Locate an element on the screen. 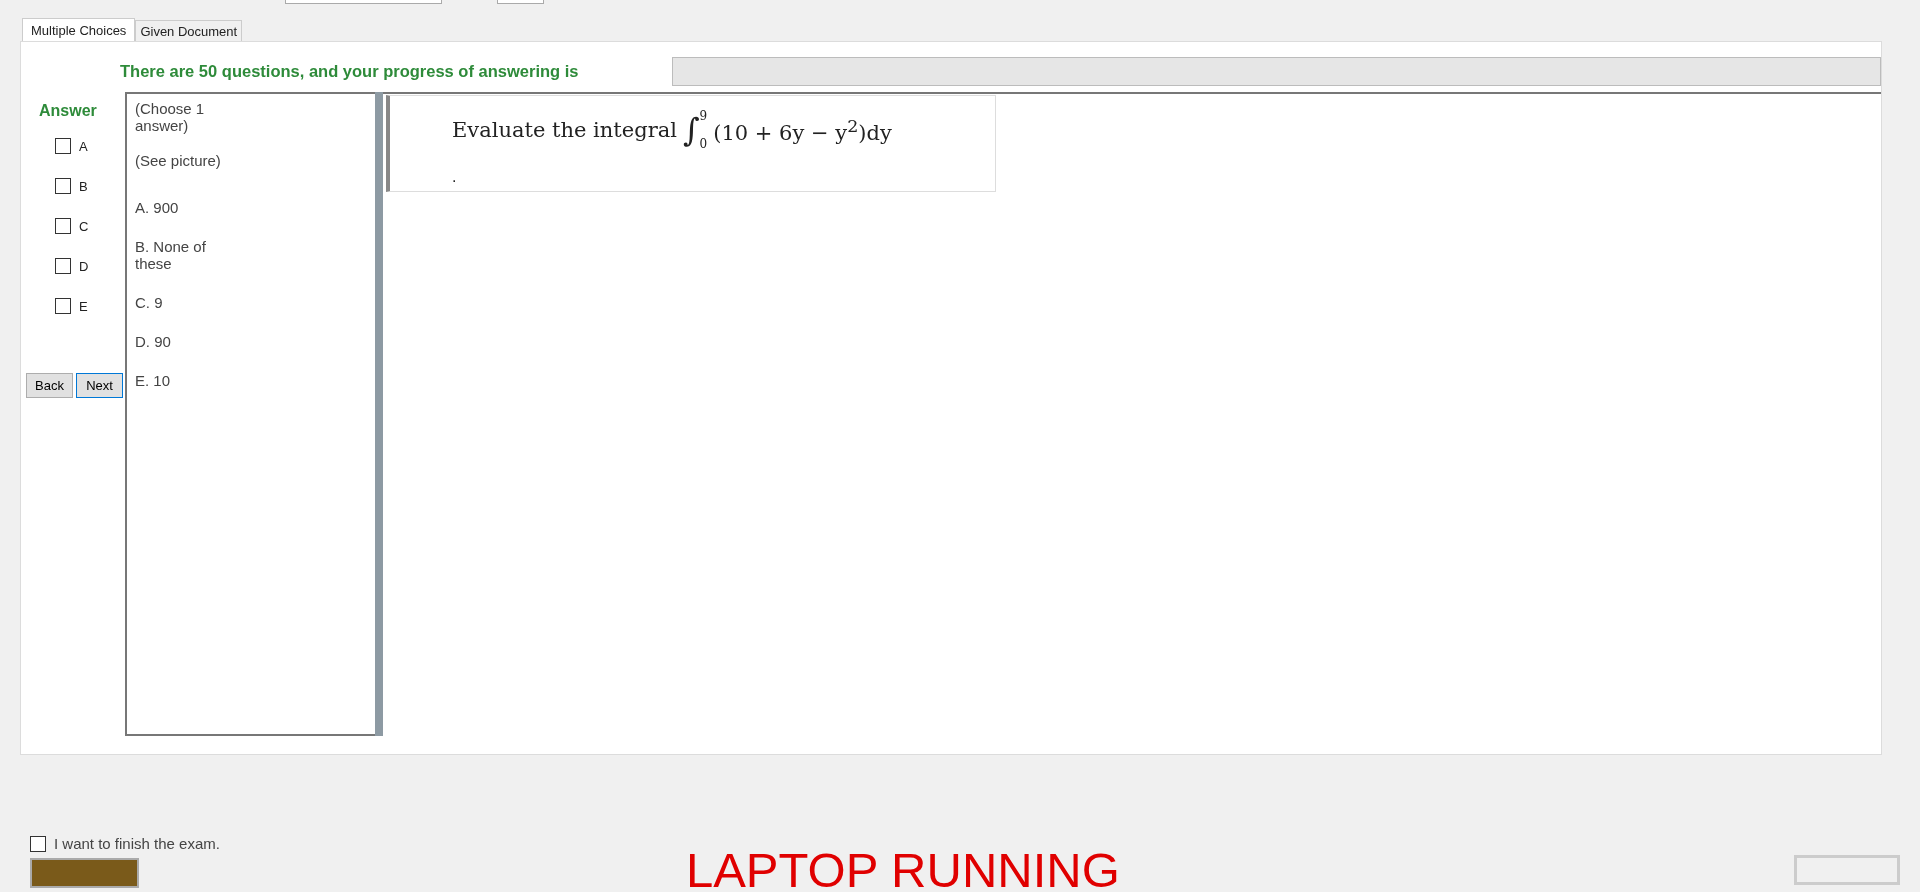 Image resolution: width=1920 pixels, height=892 pixels. option-label: B is located at coordinates (83, 186).